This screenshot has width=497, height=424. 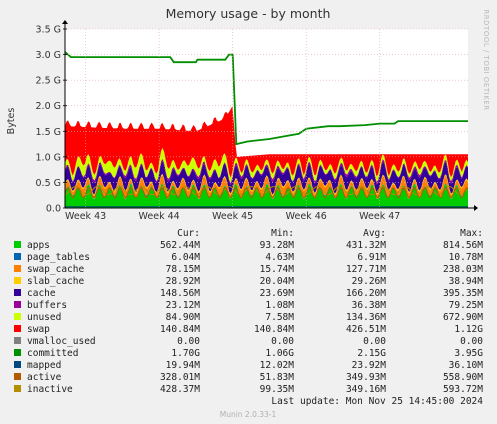 What do you see at coordinates (366, 377) in the screenshot?
I see `legend-value: 349.93M` at bounding box center [366, 377].